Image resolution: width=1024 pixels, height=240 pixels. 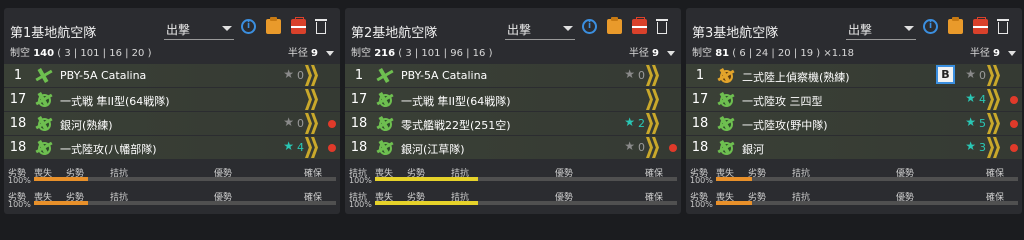 What do you see at coordinates (456, 125) in the screenshot?
I see `plane-name: 零式艦戦22型(251空)` at bounding box center [456, 125].